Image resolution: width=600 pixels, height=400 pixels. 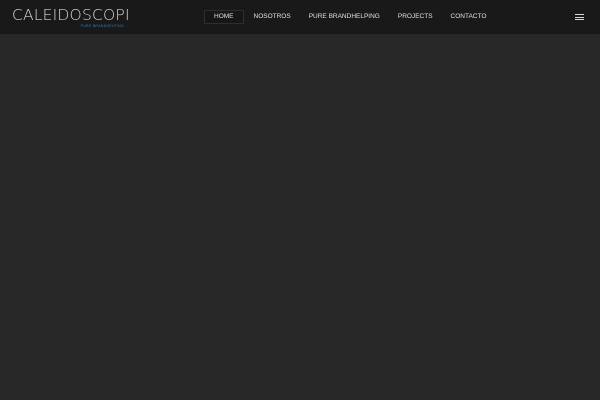 I want to click on site-logo: CALEIDOSCOPI PURE BRANDHELPING, so click(x=71, y=18).